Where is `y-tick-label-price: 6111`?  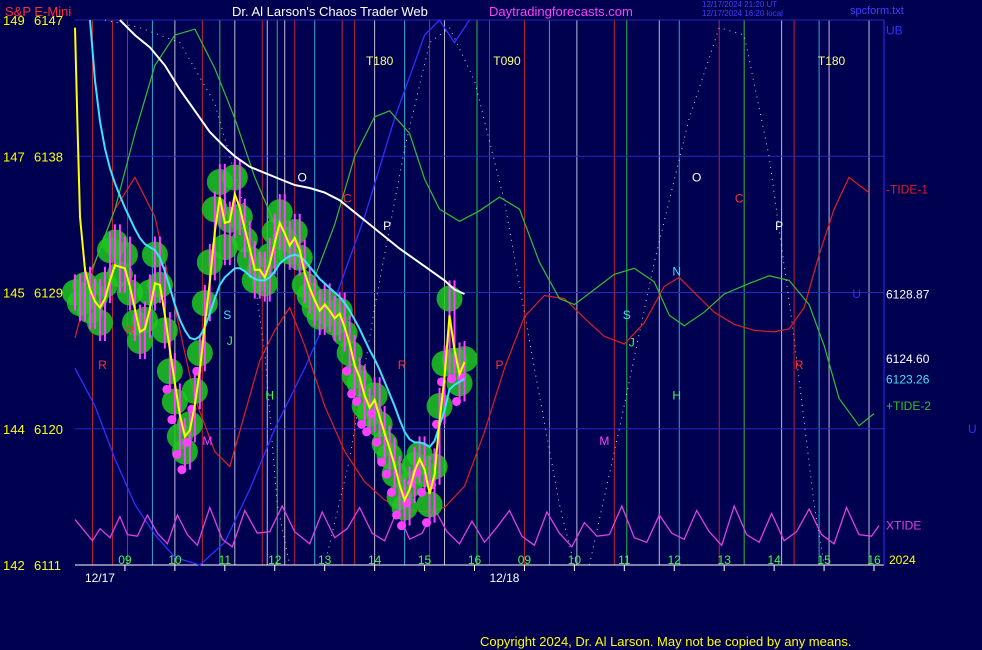
y-tick-label-price: 6111 is located at coordinates (47, 565).